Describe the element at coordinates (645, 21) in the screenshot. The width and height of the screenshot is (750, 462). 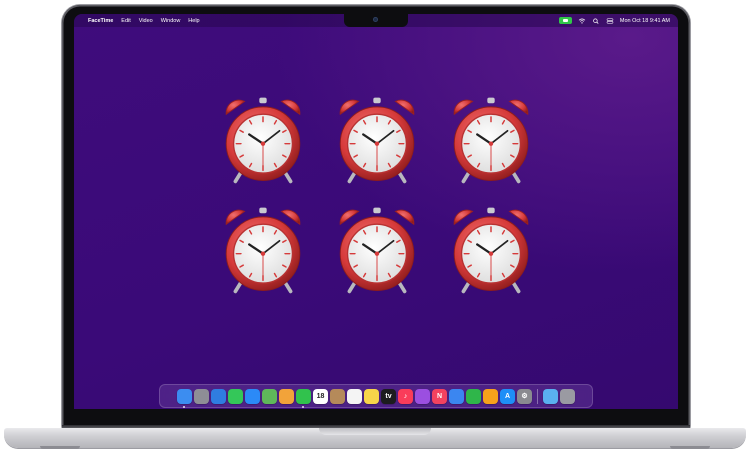
I see `menu-clock: Mon Oct 18 9:41 AM` at that location.